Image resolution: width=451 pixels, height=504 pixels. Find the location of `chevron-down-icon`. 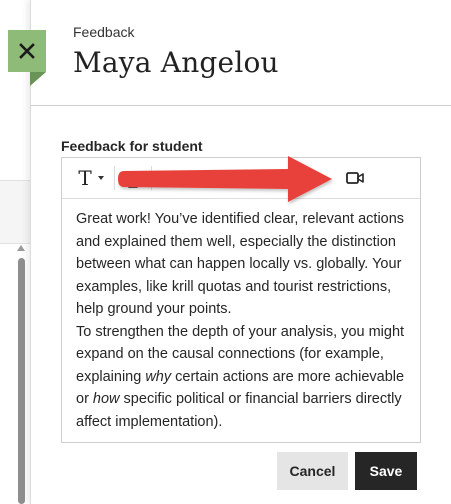

chevron-down-icon is located at coordinates (100, 178).